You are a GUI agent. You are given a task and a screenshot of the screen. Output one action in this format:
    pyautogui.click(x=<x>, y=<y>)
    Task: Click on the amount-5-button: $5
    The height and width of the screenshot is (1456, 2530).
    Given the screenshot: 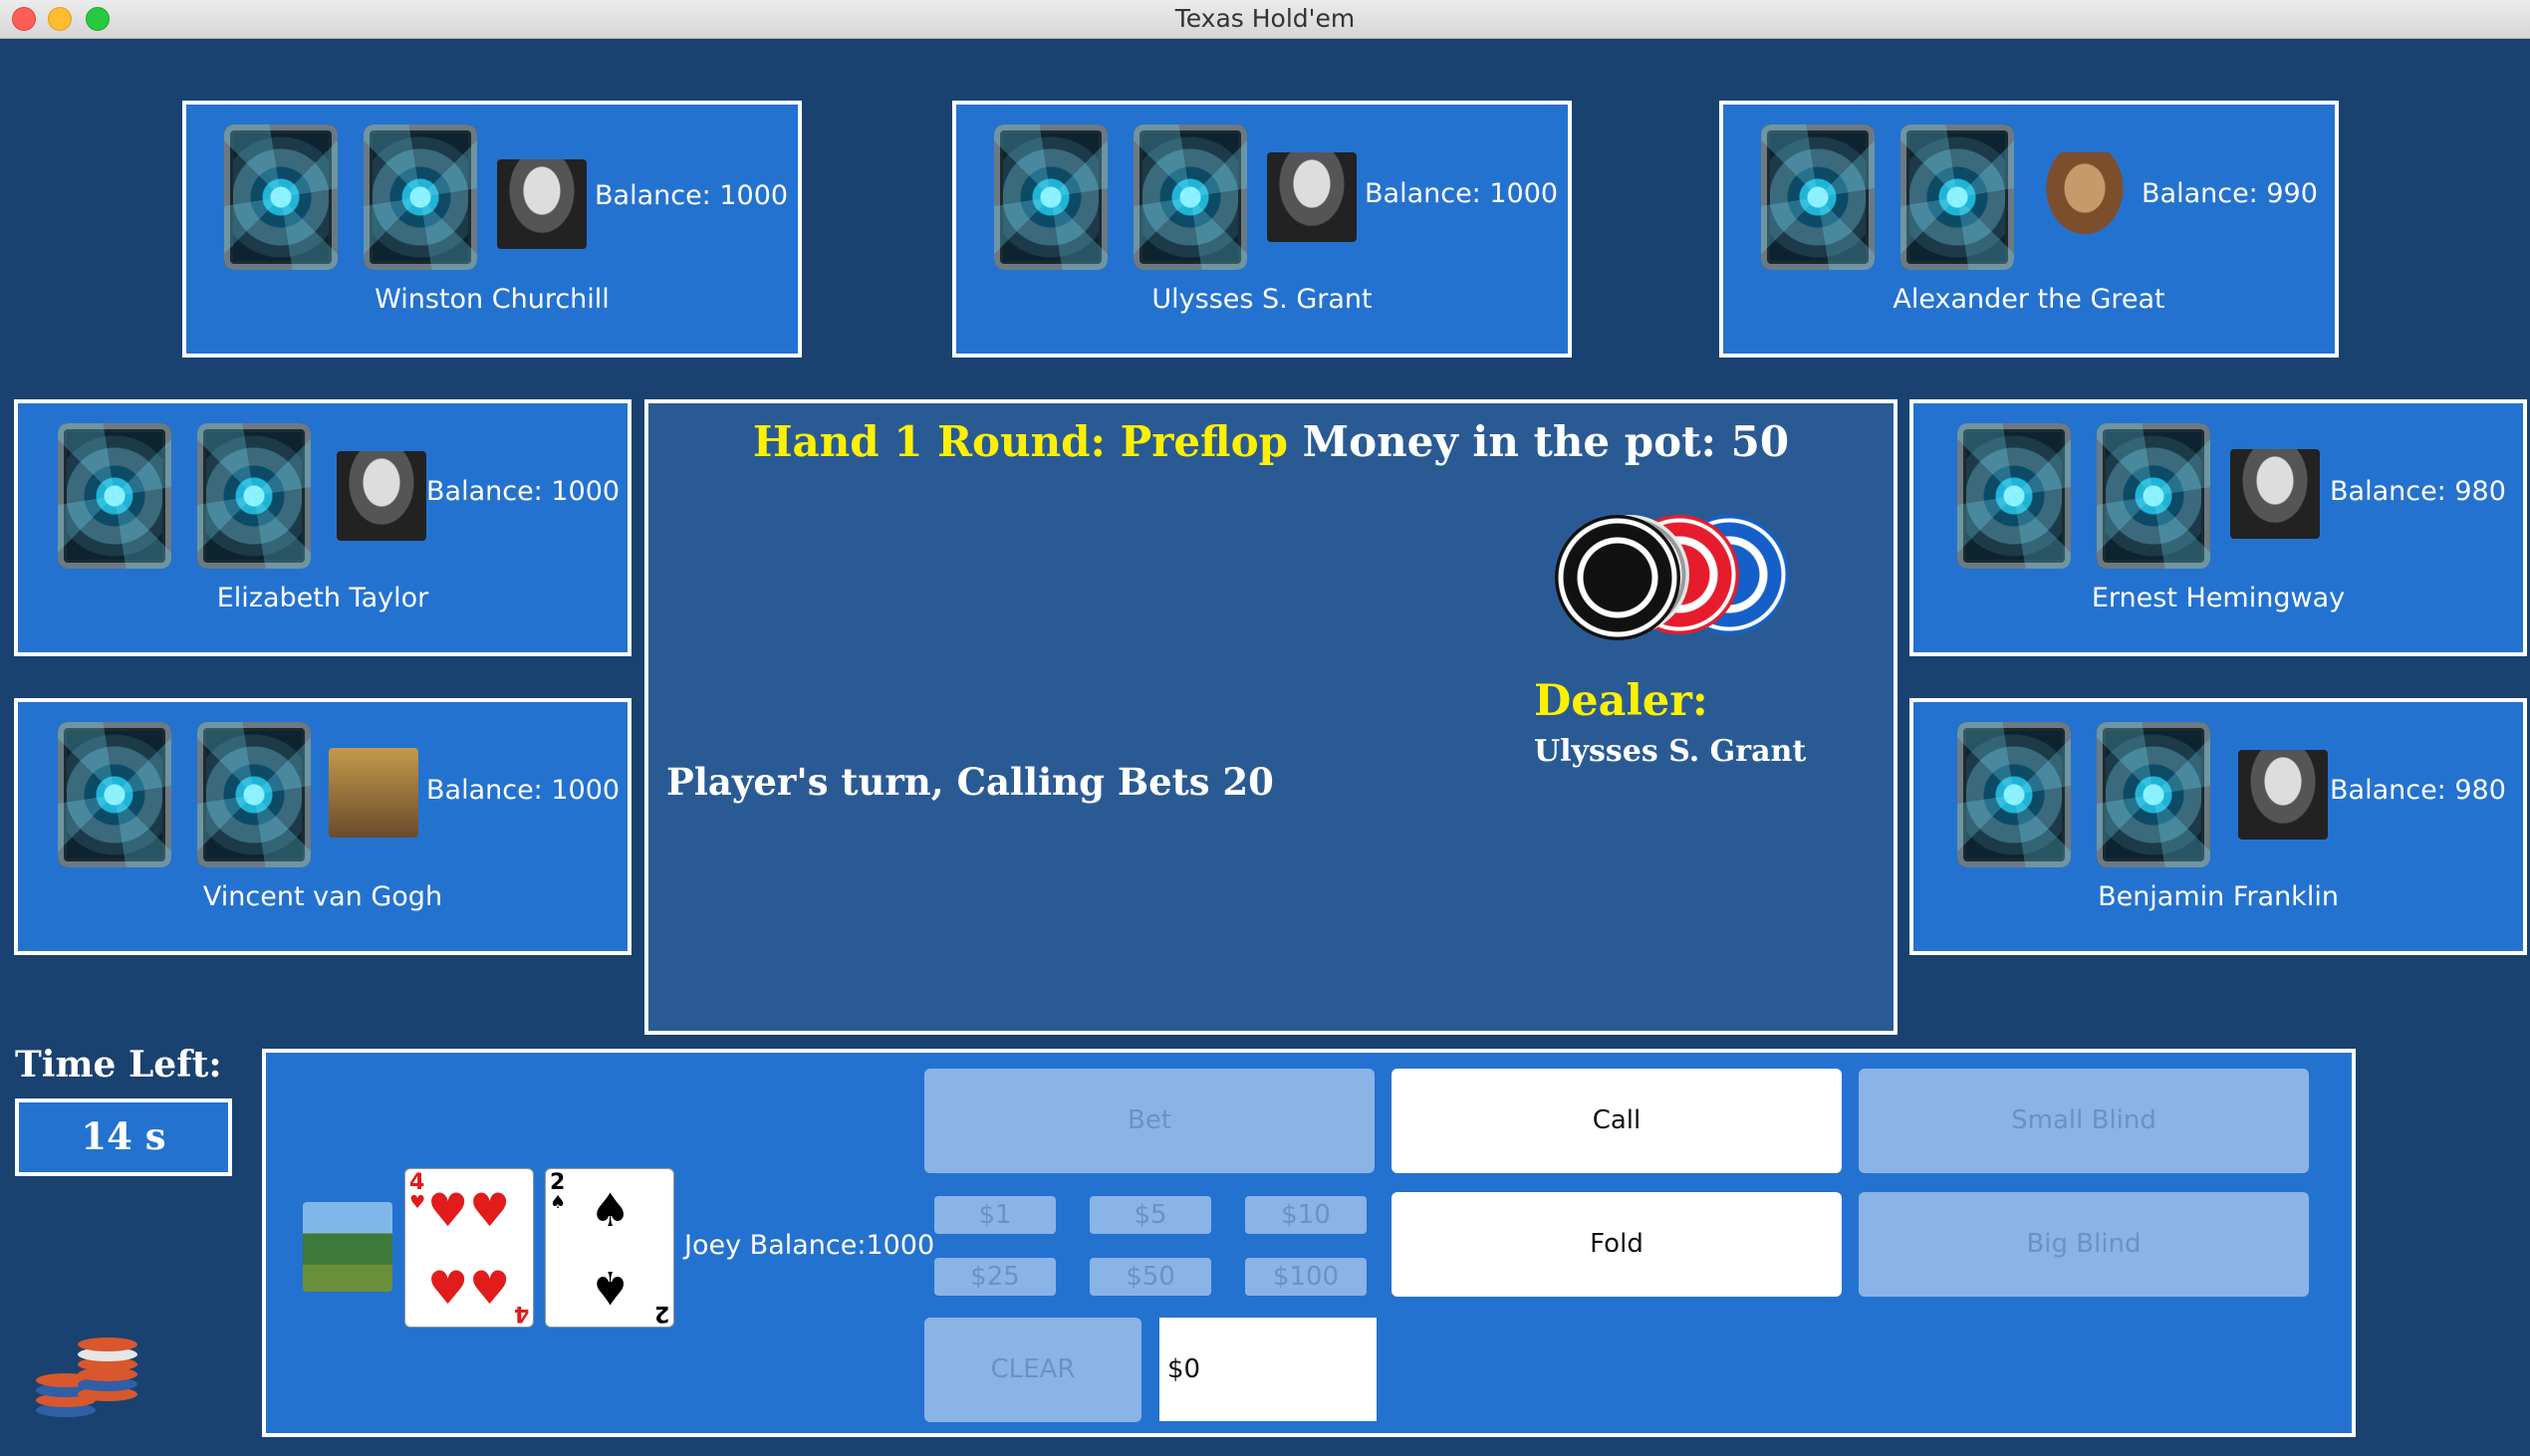 What is the action you would take?
    pyautogui.click(x=1150, y=1215)
    